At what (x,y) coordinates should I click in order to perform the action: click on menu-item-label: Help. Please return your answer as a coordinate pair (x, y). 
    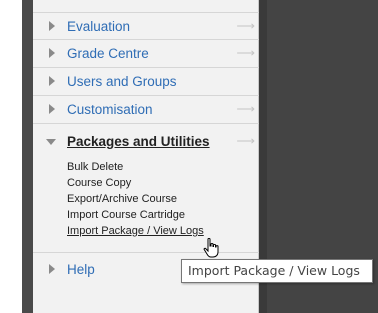
    Looking at the image, I should click on (81, 269).